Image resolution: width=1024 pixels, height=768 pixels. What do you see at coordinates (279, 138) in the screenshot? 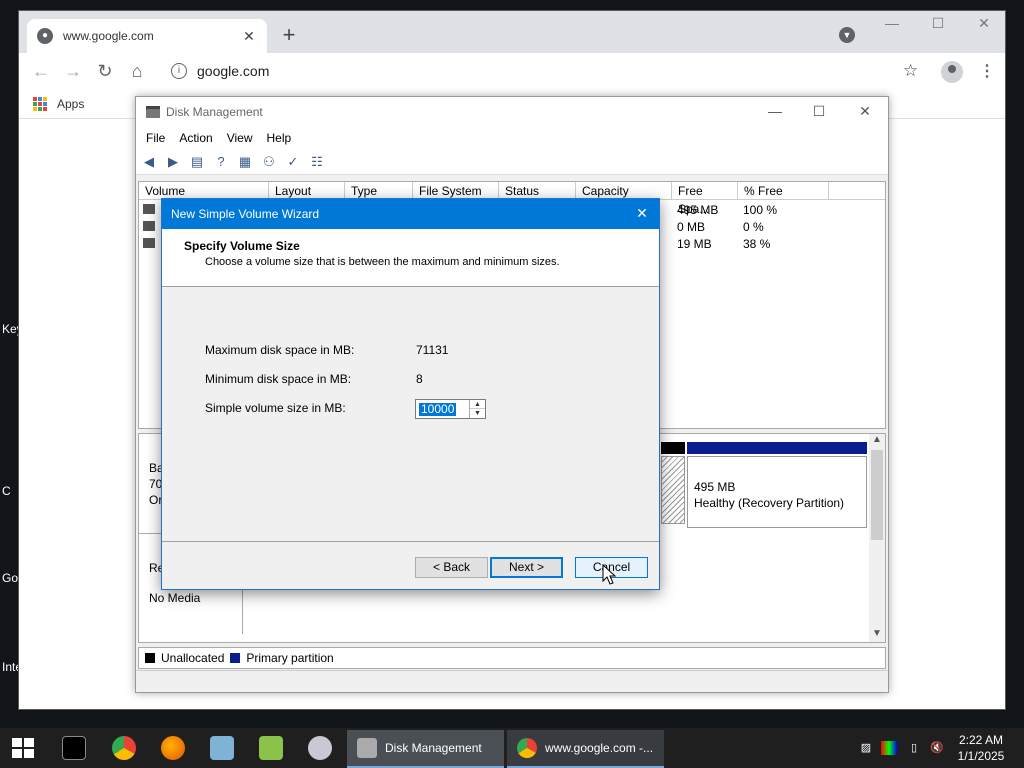
I see `menu-help: Help` at bounding box center [279, 138].